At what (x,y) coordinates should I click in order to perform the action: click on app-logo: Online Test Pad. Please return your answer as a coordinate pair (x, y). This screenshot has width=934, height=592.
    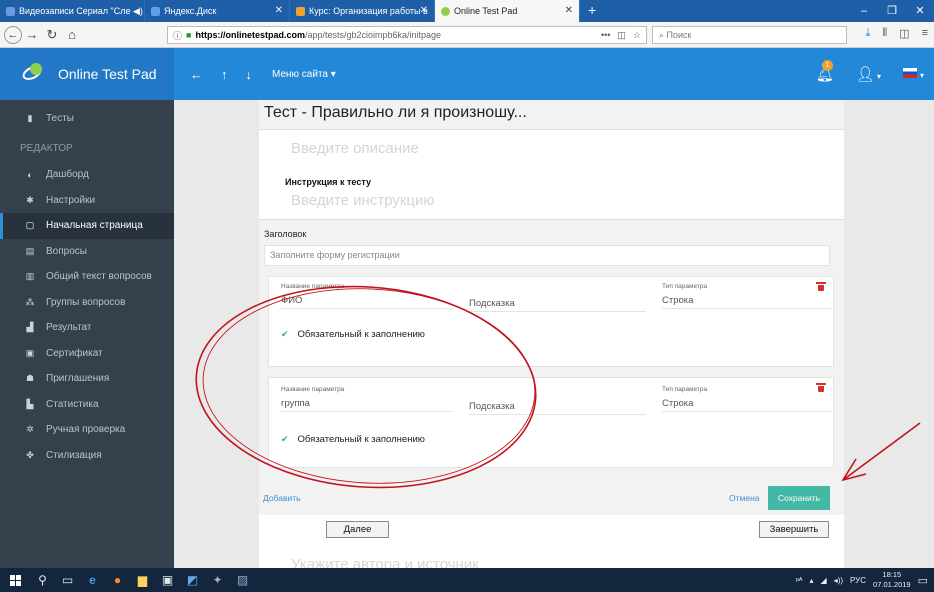
    Looking at the image, I should click on (87, 74).